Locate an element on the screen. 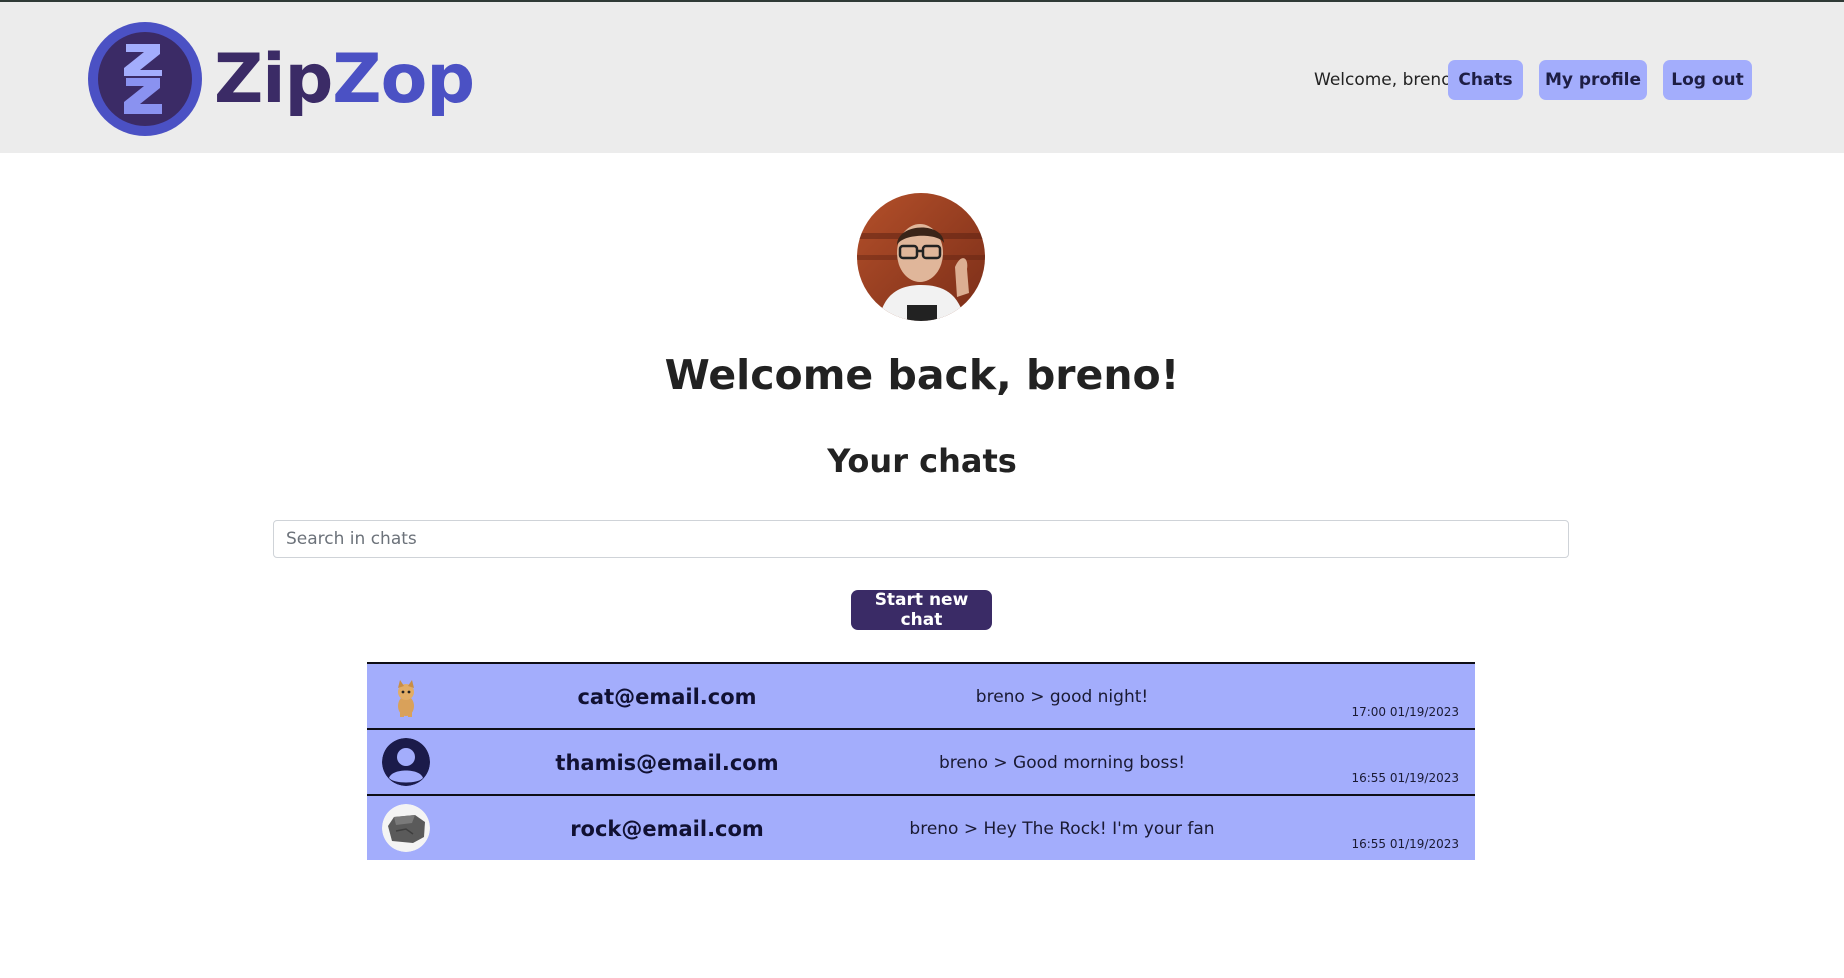  your-chats-heading: Your chats is located at coordinates (922, 461).